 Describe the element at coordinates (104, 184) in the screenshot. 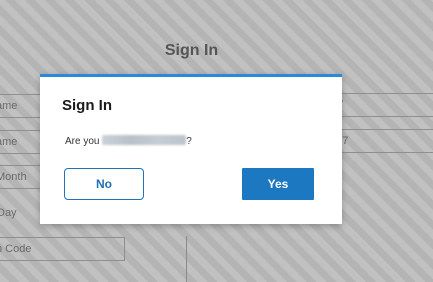

I see `no-button: No` at that location.